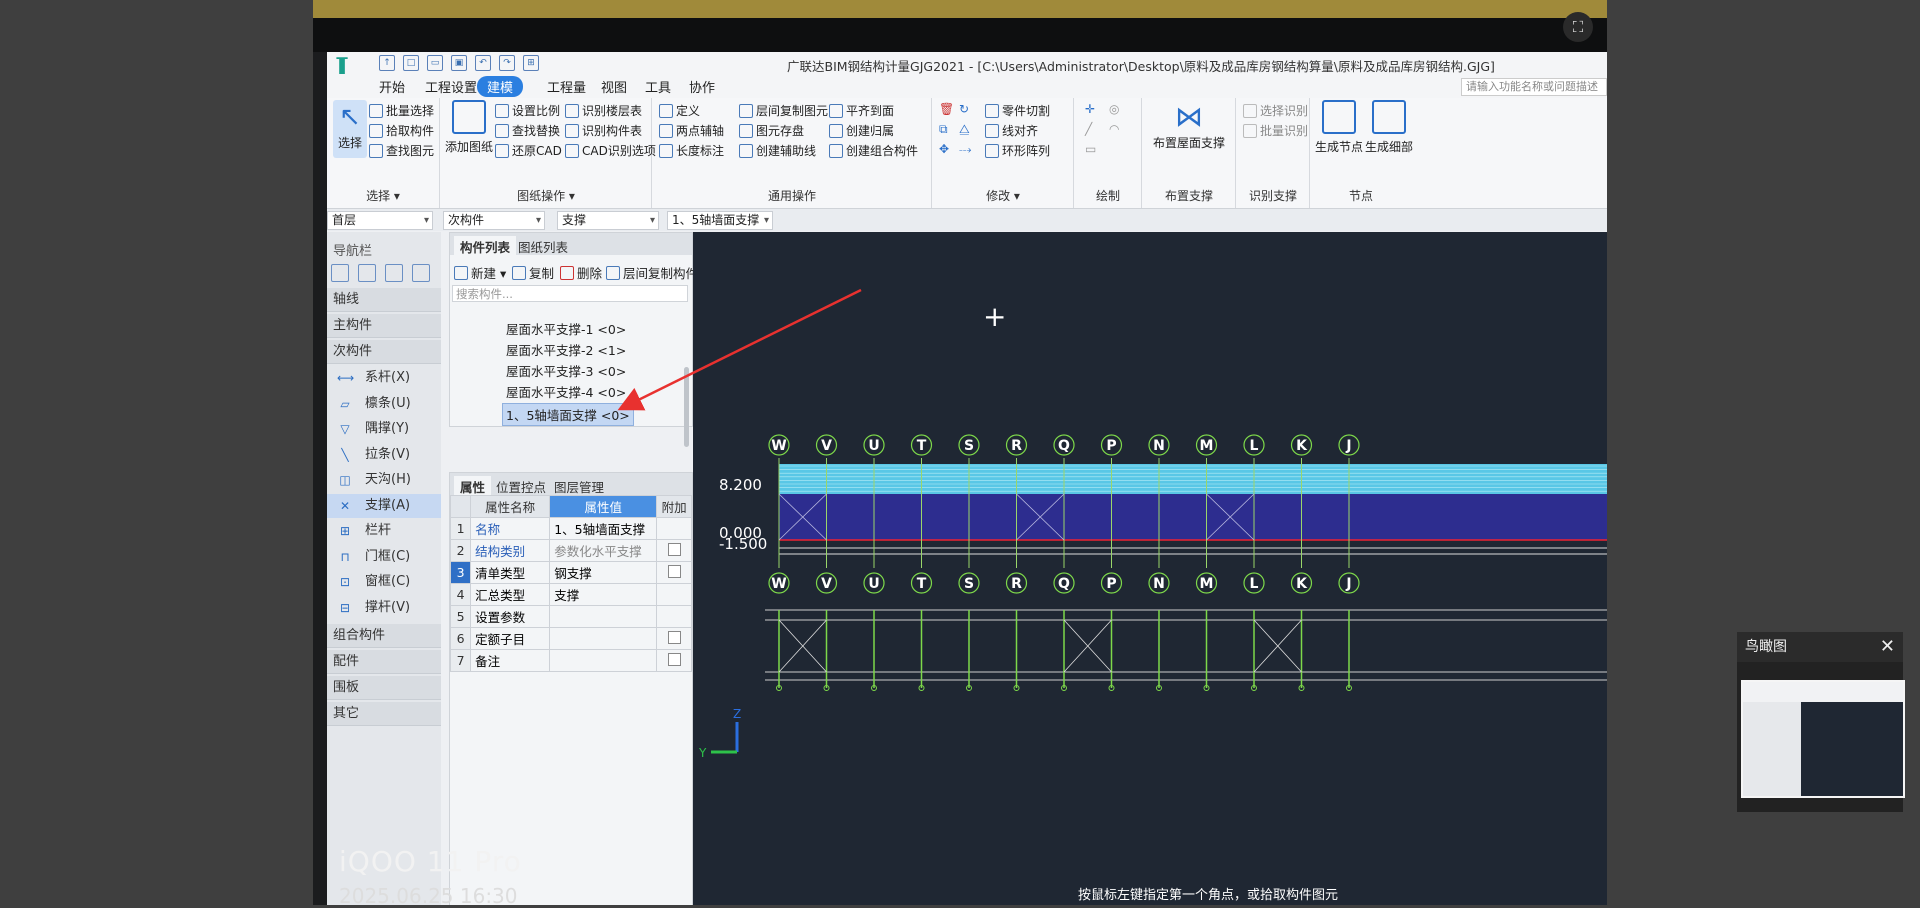 The height and width of the screenshot is (908, 1920). I want to click on birdseye-panel: 鸟瞰图 ✕, so click(1821, 722).